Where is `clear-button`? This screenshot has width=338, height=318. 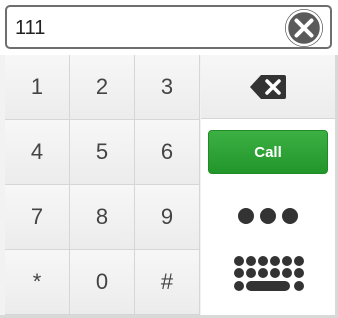
clear-button is located at coordinates (304, 28).